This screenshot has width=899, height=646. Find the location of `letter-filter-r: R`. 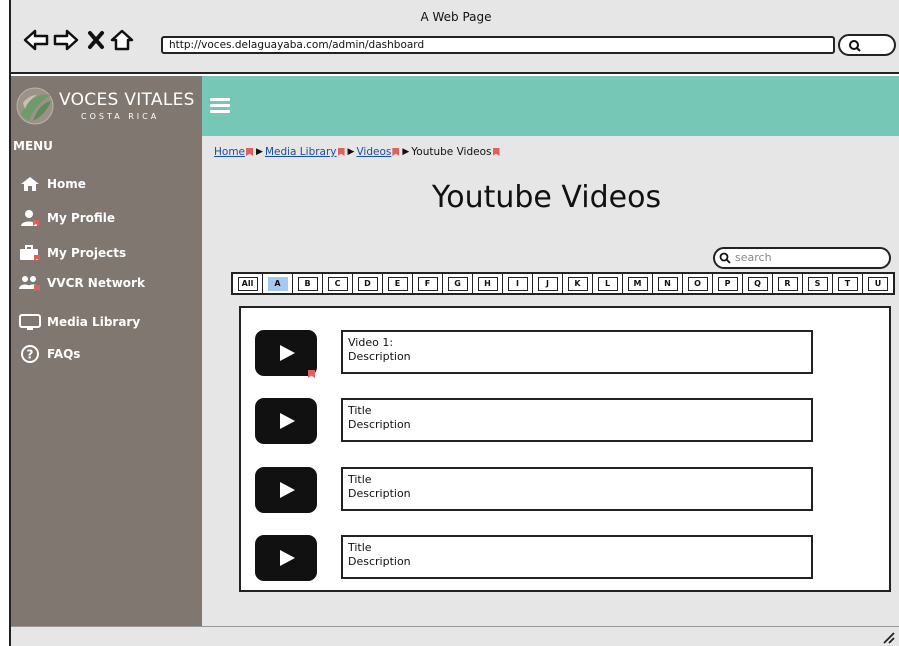

letter-filter-r: R is located at coordinates (788, 283).